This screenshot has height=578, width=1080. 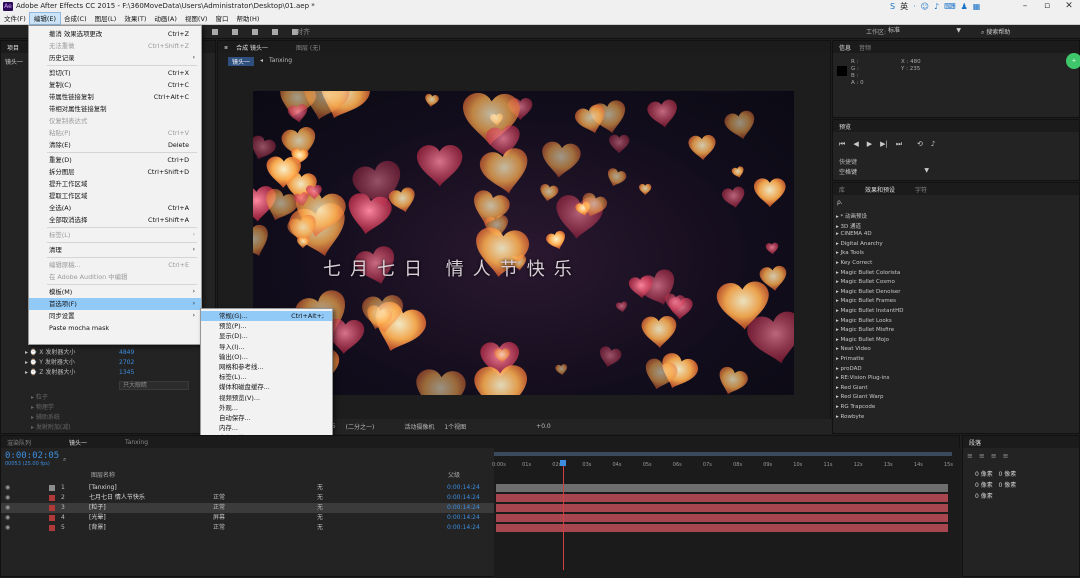 What do you see at coordinates (241, 61) in the screenshot?
I see `breadcrumb-comp: 镜头一` at bounding box center [241, 61].